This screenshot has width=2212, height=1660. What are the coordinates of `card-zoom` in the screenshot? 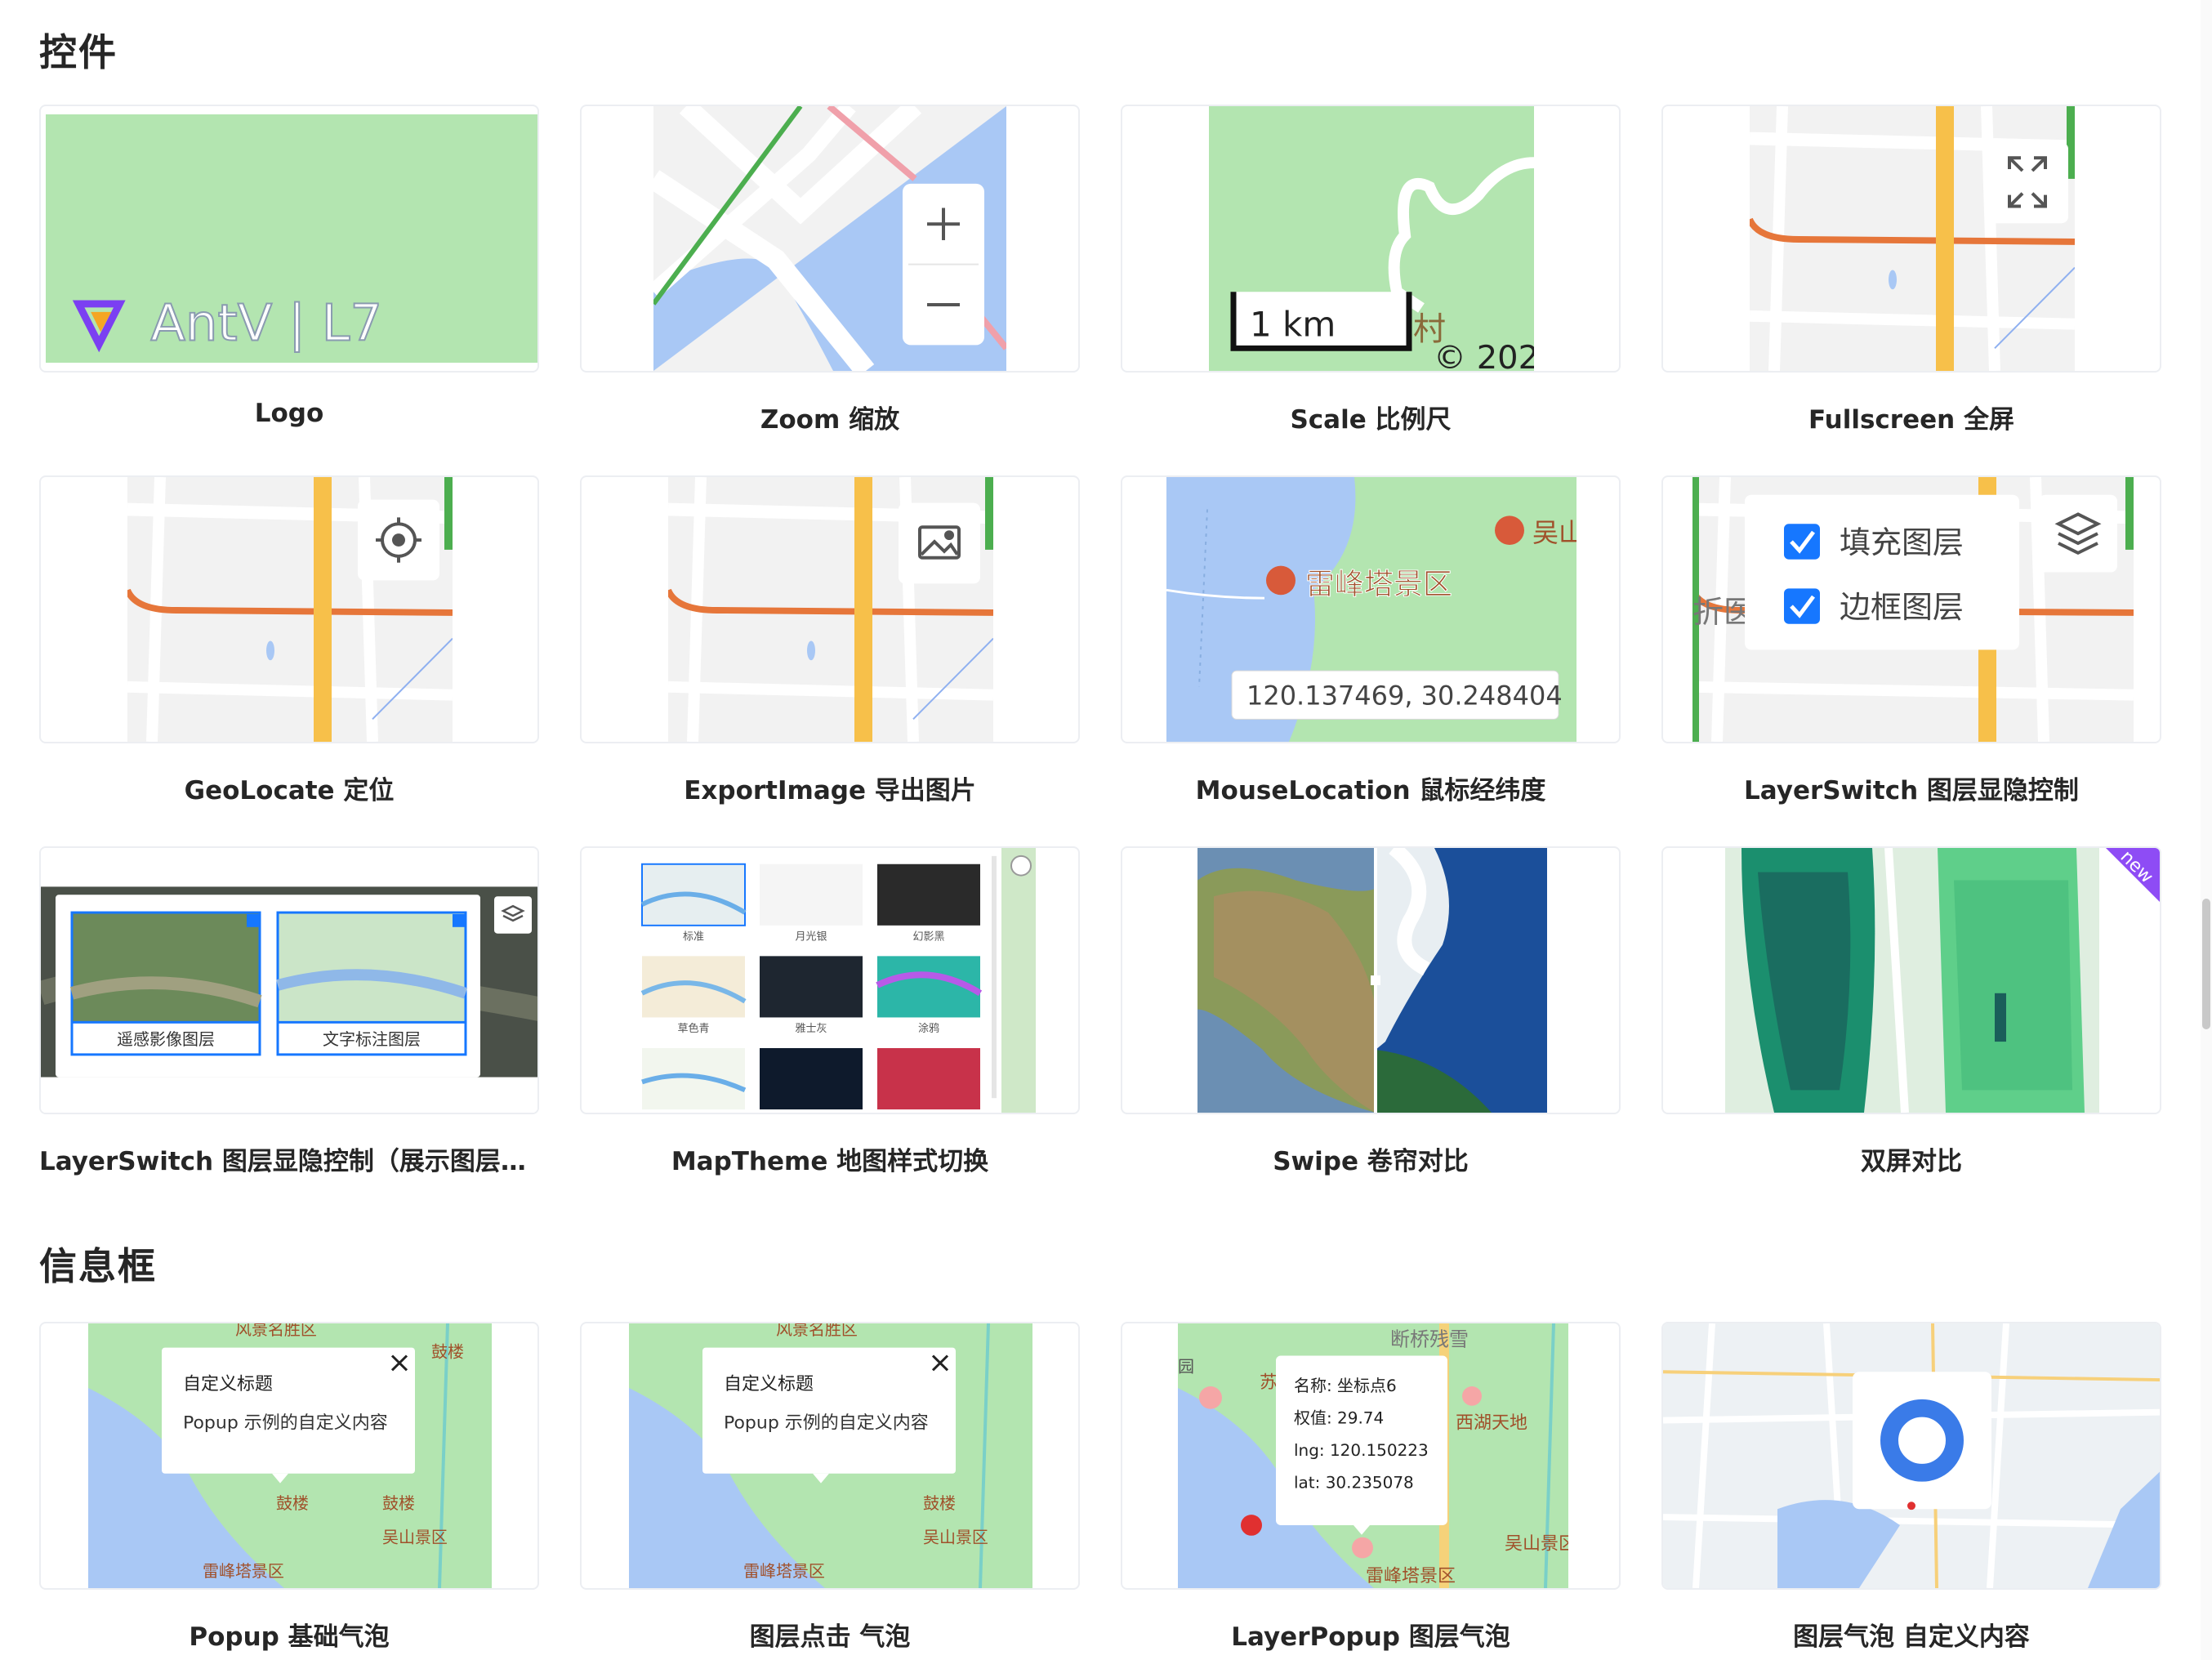 It's located at (830, 239).